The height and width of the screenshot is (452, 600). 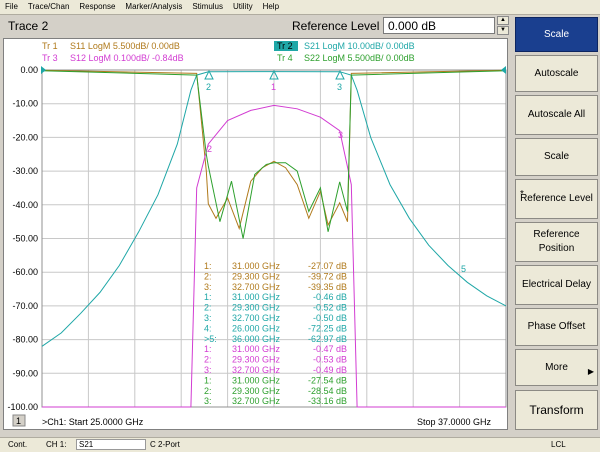 What do you see at coordinates (285, 58) in the screenshot?
I see `trace-4-id: Tr 4` at bounding box center [285, 58].